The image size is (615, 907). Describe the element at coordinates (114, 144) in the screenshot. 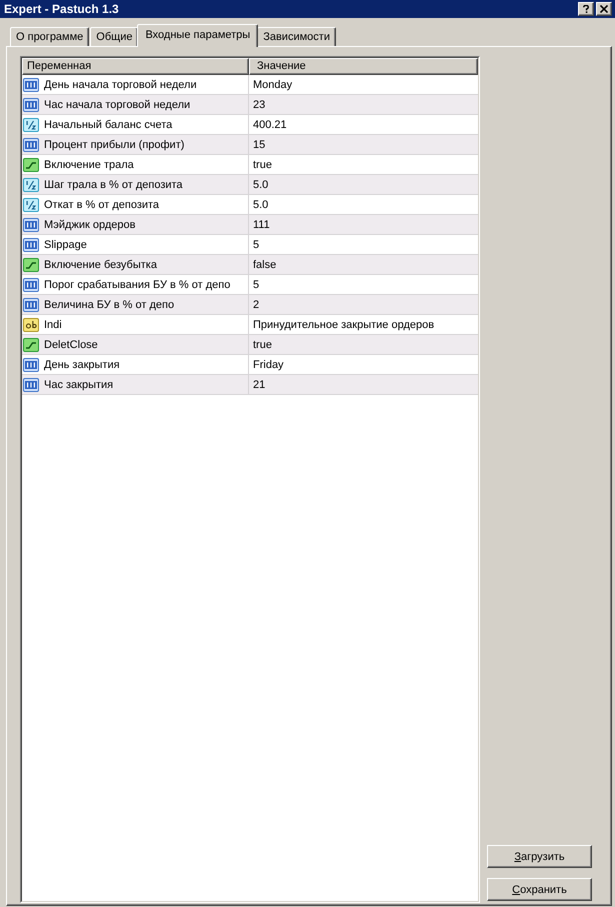

I see `variable-name: Процент прибыли (профит)` at that location.